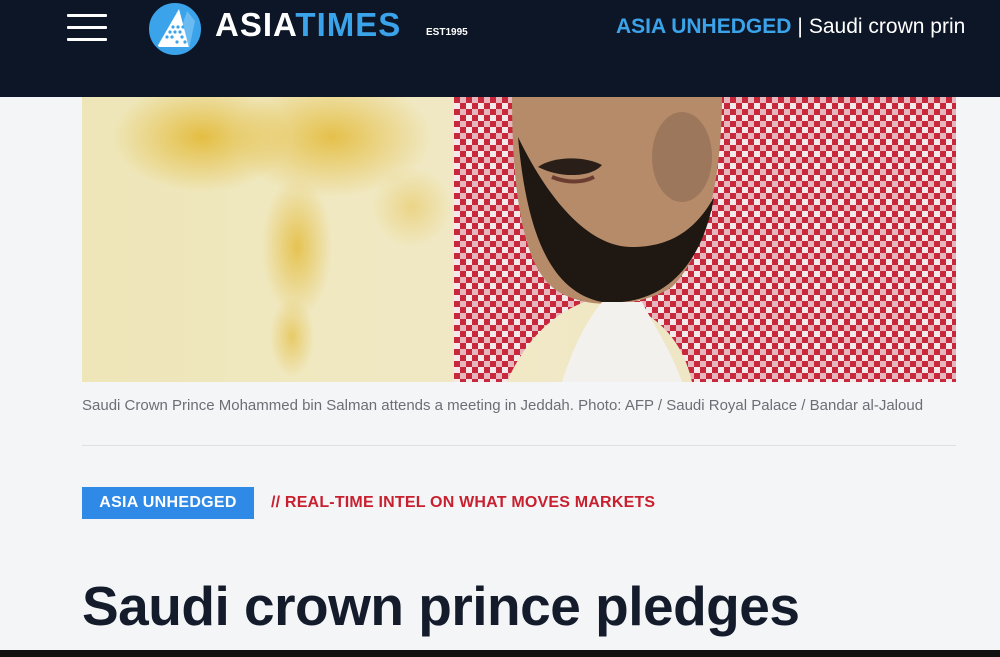 This screenshot has height=657, width=1000. What do you see at coordinates (87, 27) in the screenshot?
I see `hamburger-menu-icon` at bounding box center [87, 27].